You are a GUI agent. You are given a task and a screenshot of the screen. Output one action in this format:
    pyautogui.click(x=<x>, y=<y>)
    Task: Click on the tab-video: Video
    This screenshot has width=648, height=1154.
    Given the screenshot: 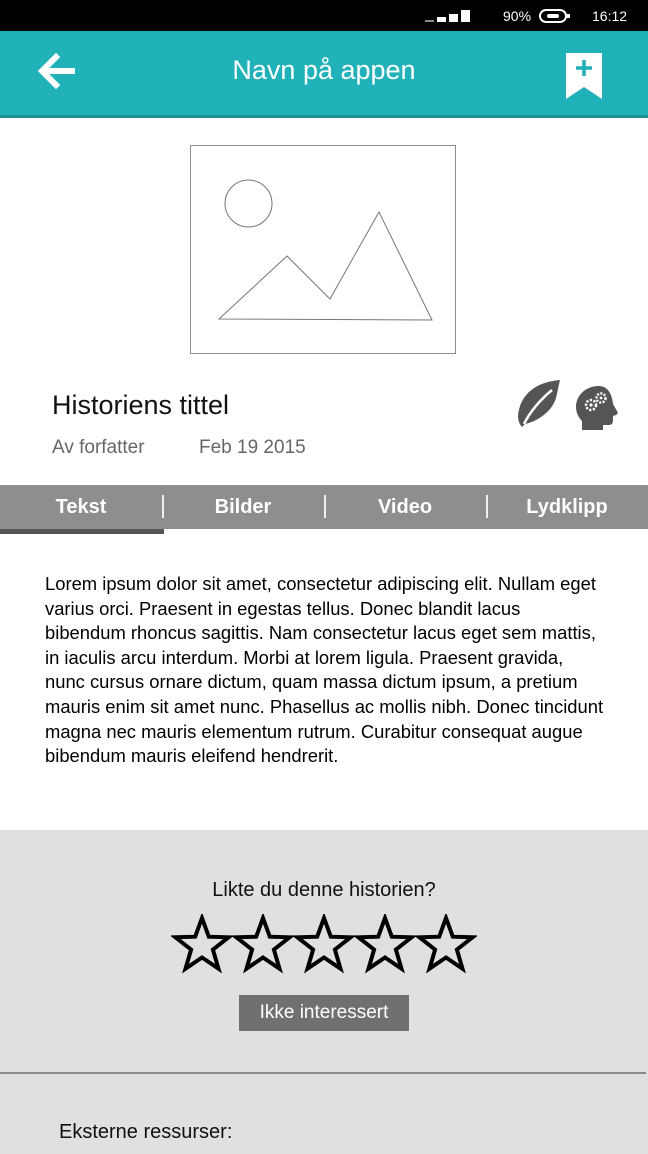 What is the action you would take?
    pyautogui.click(x=405, y=507)
    